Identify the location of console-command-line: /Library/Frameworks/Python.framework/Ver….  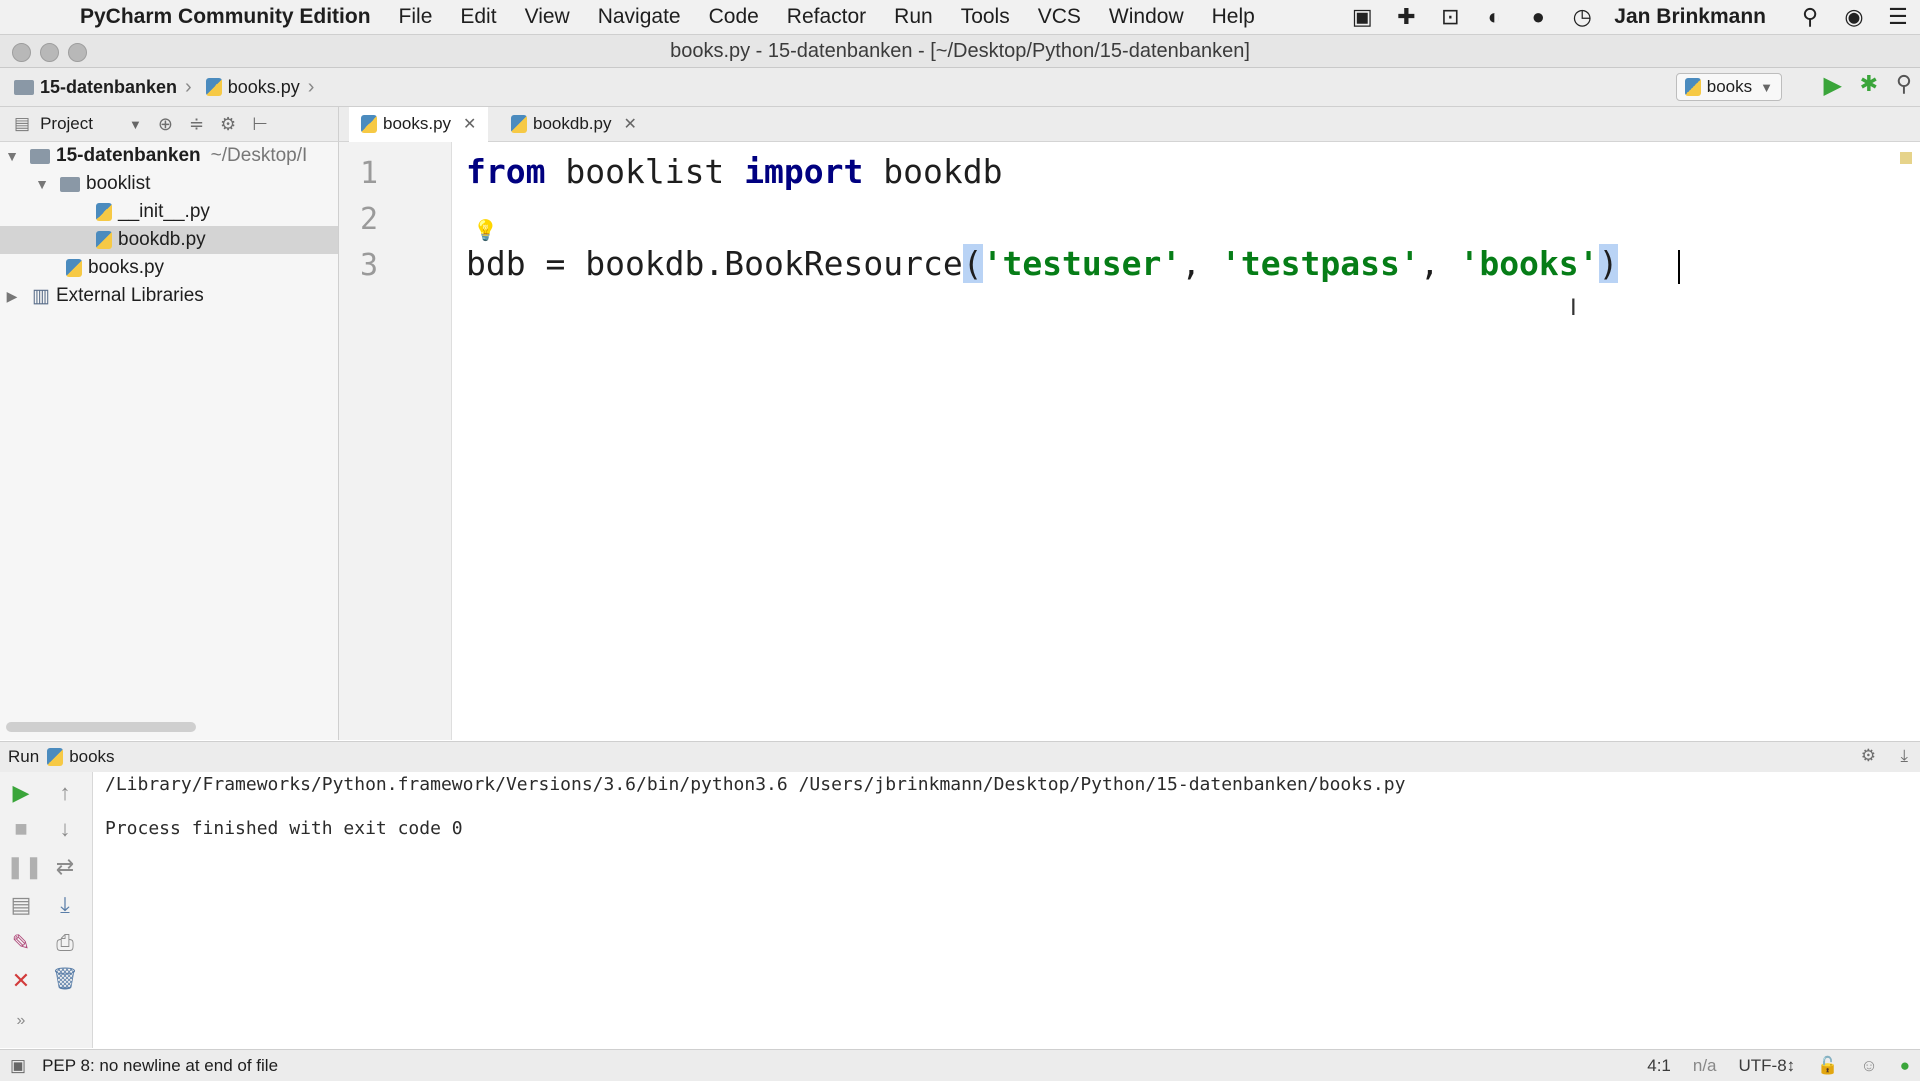
(755, 784).